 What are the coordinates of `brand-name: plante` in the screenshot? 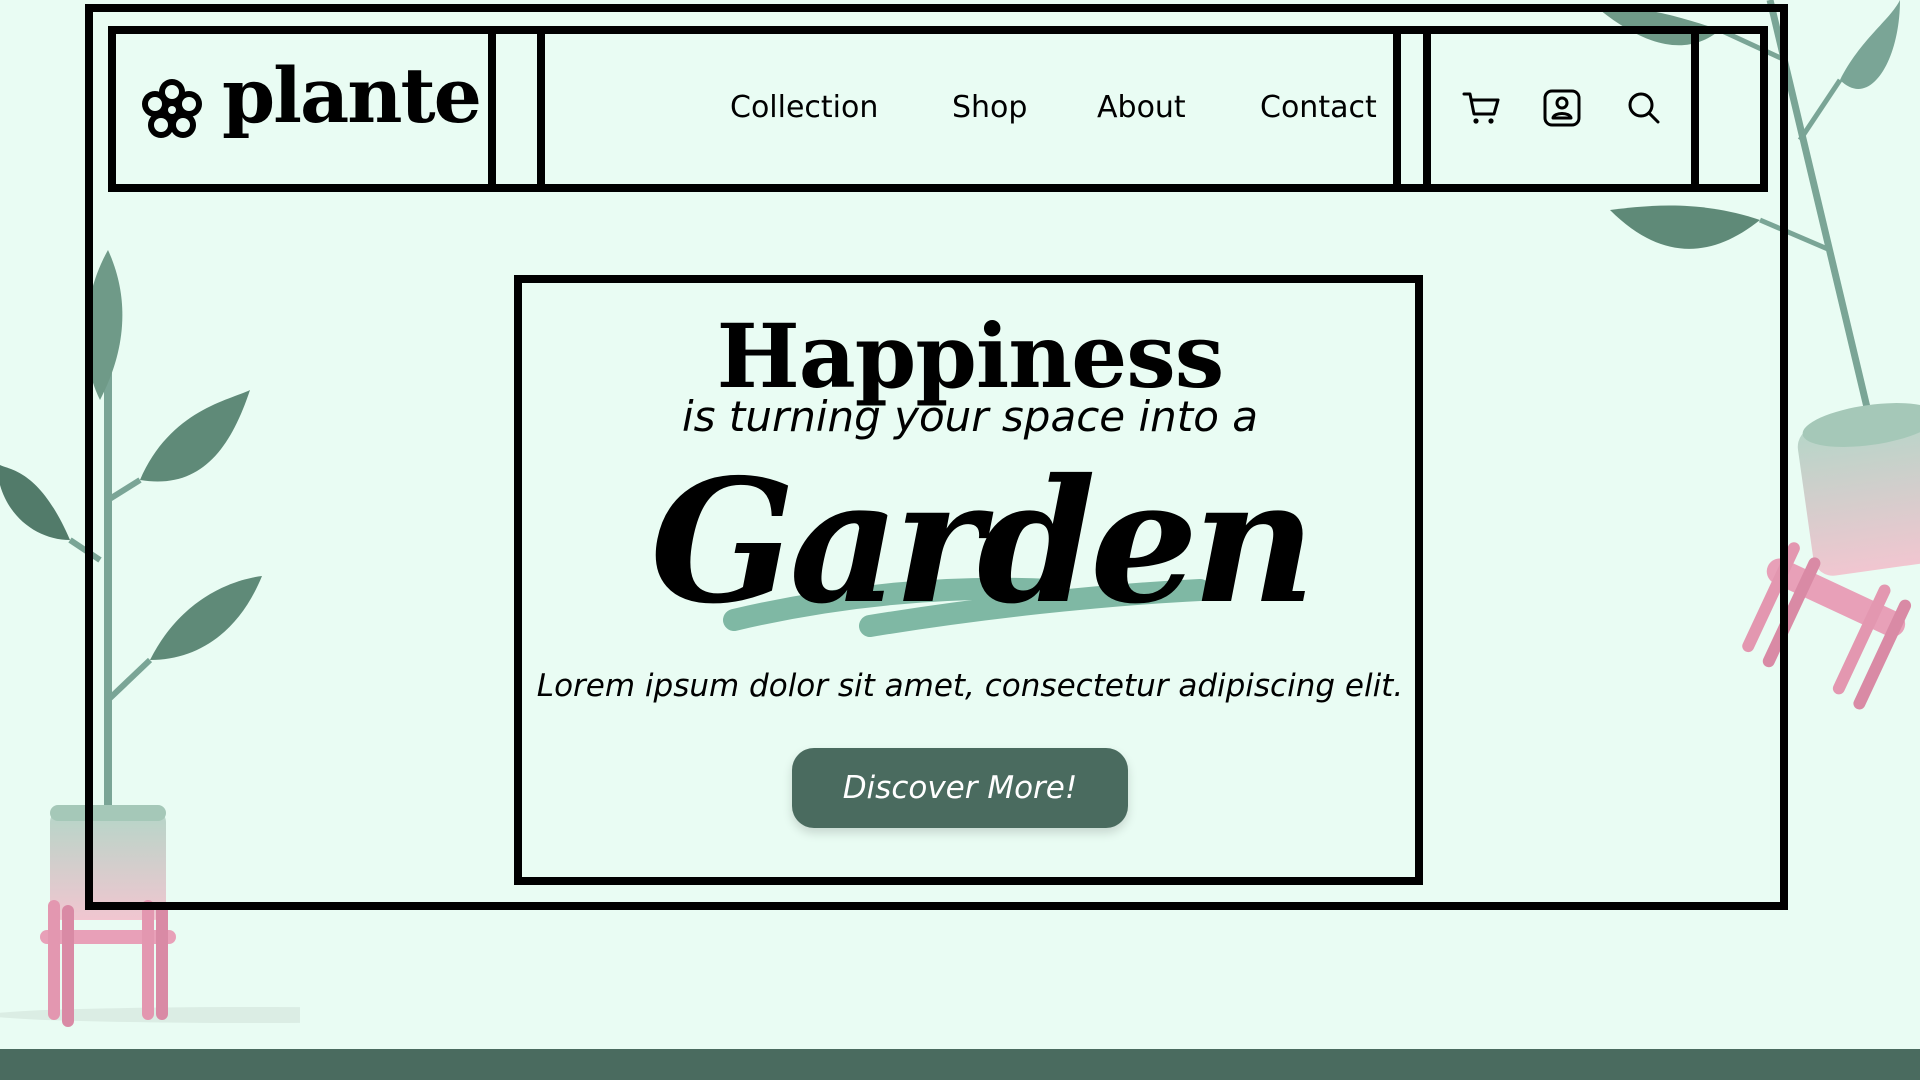 It's located at (352, 95).